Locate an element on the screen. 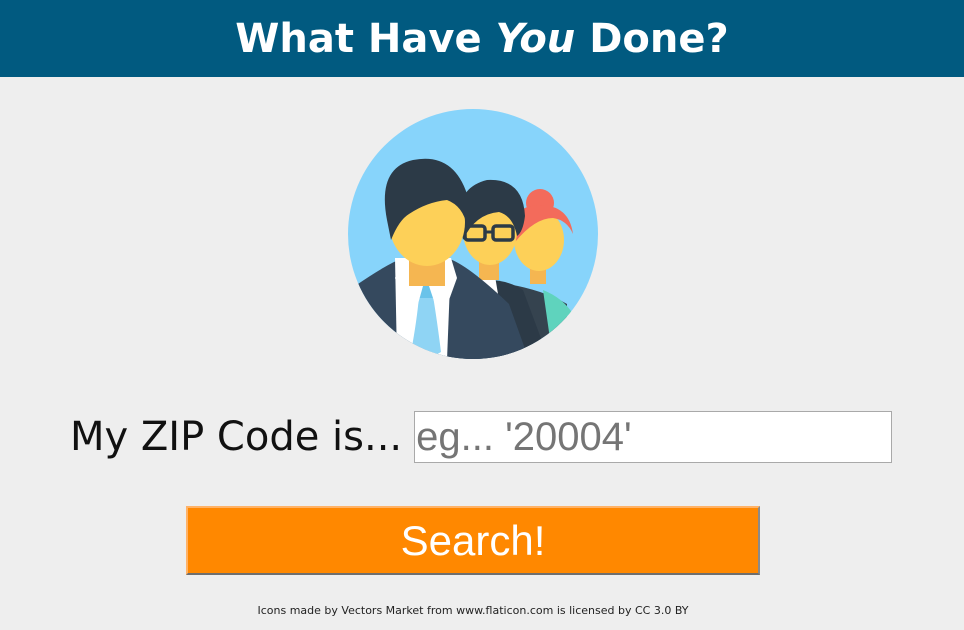  page-title: What Have You Done? is located at coordinates (481, 39).